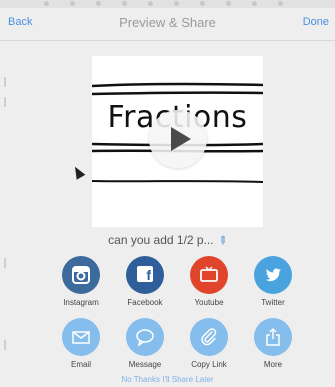  What do you see at coordinates (209, 275) in the screenshot?
I see `youtube-icon` at bounding box center [209, 275].